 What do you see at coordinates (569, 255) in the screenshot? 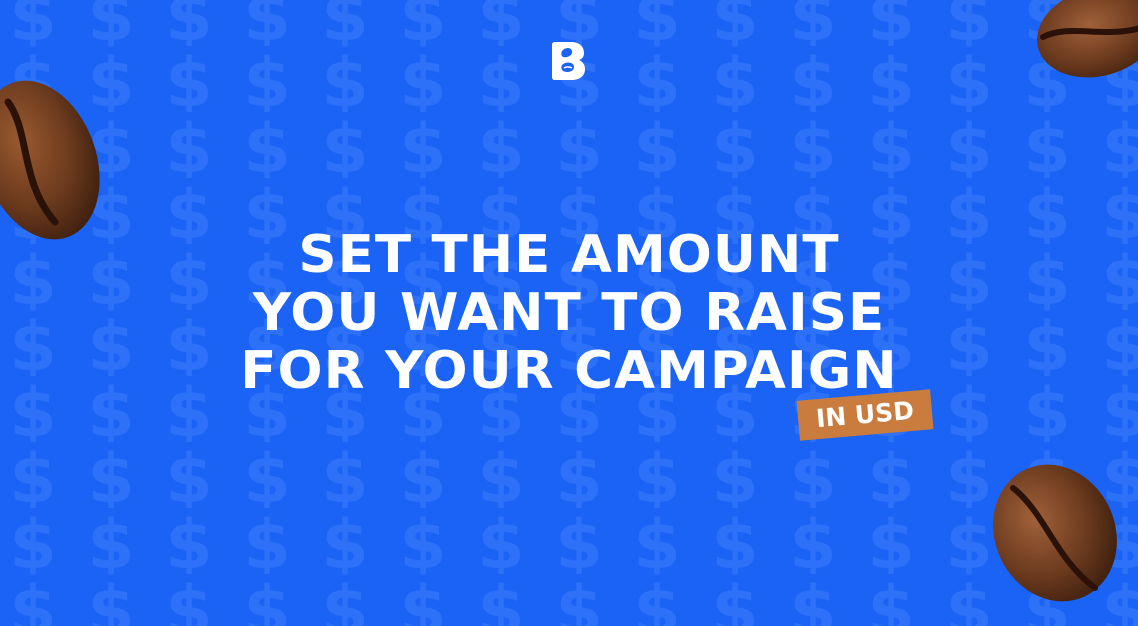
I see `headline-line-1: SET THE AMOUNT` at bounding box center [569, 255].